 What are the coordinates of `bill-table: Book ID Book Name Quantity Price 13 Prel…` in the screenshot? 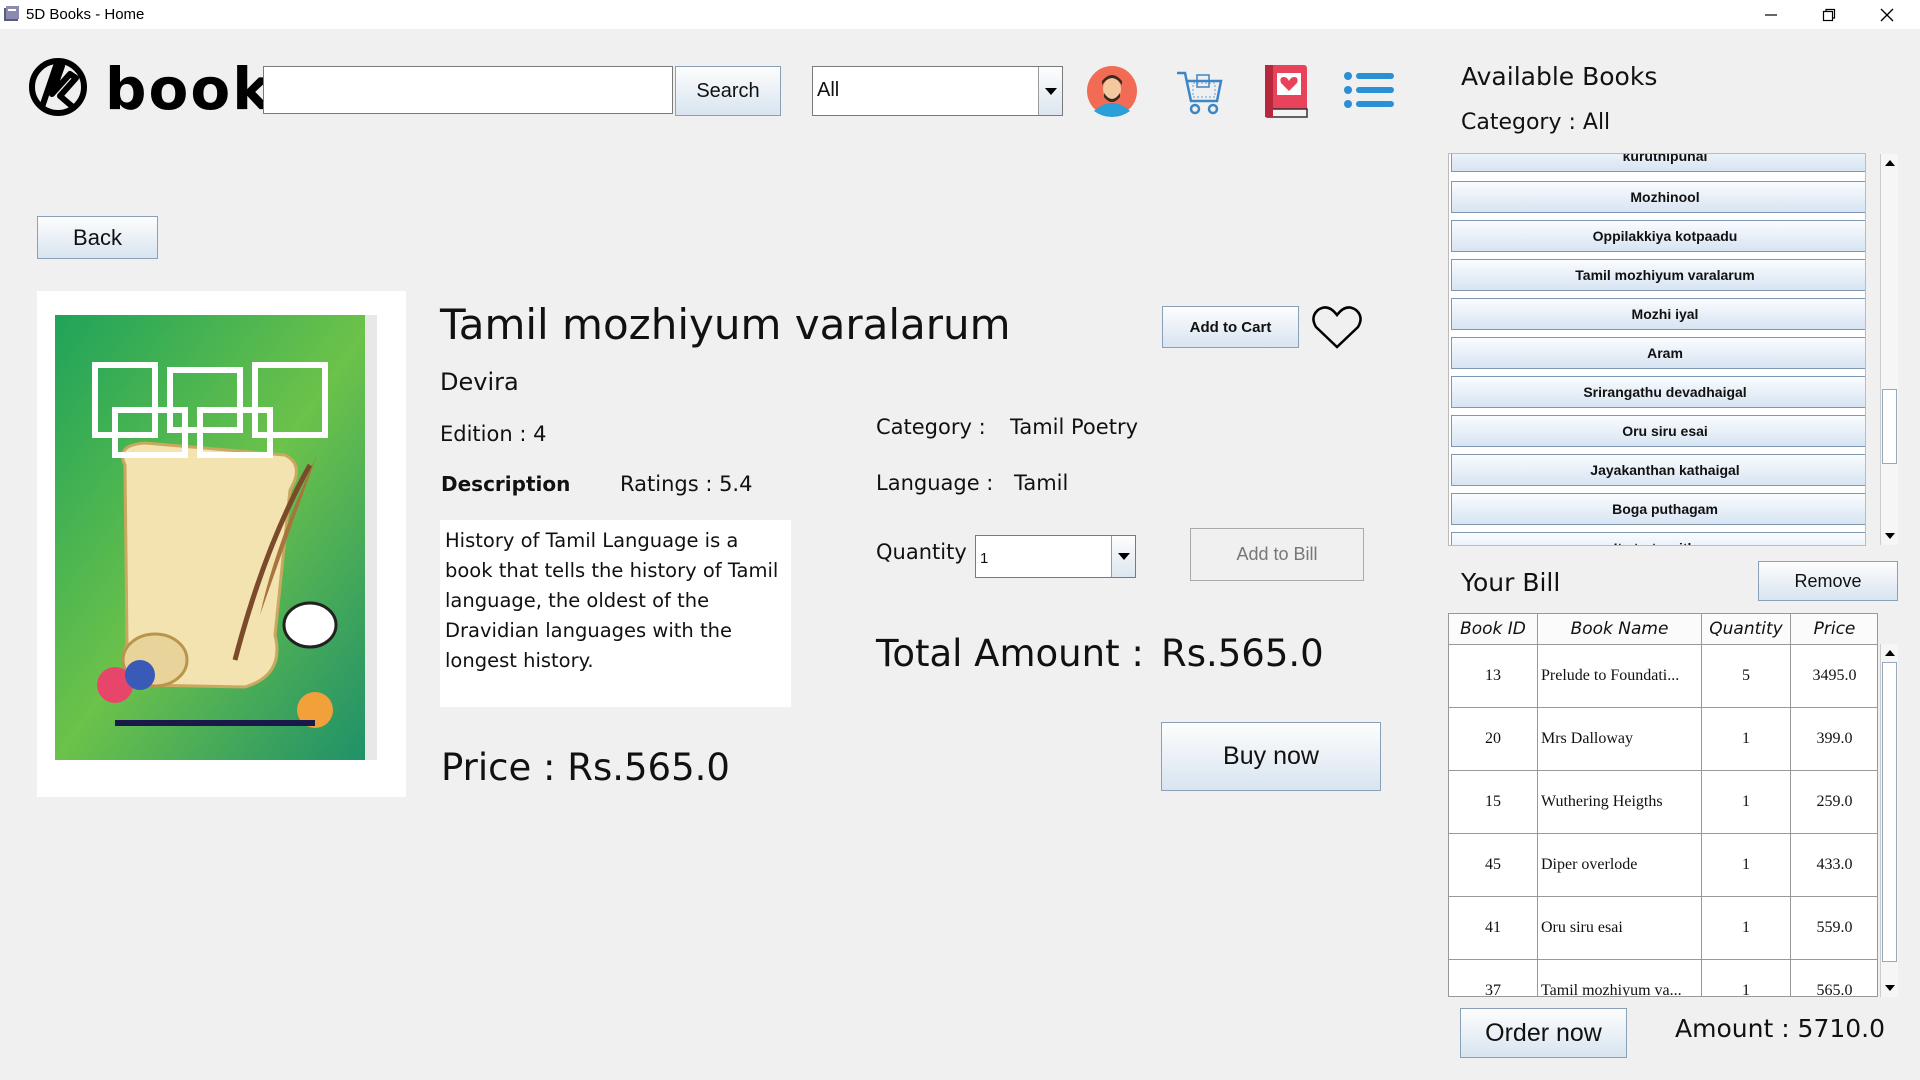 It's located at (1663, 805).